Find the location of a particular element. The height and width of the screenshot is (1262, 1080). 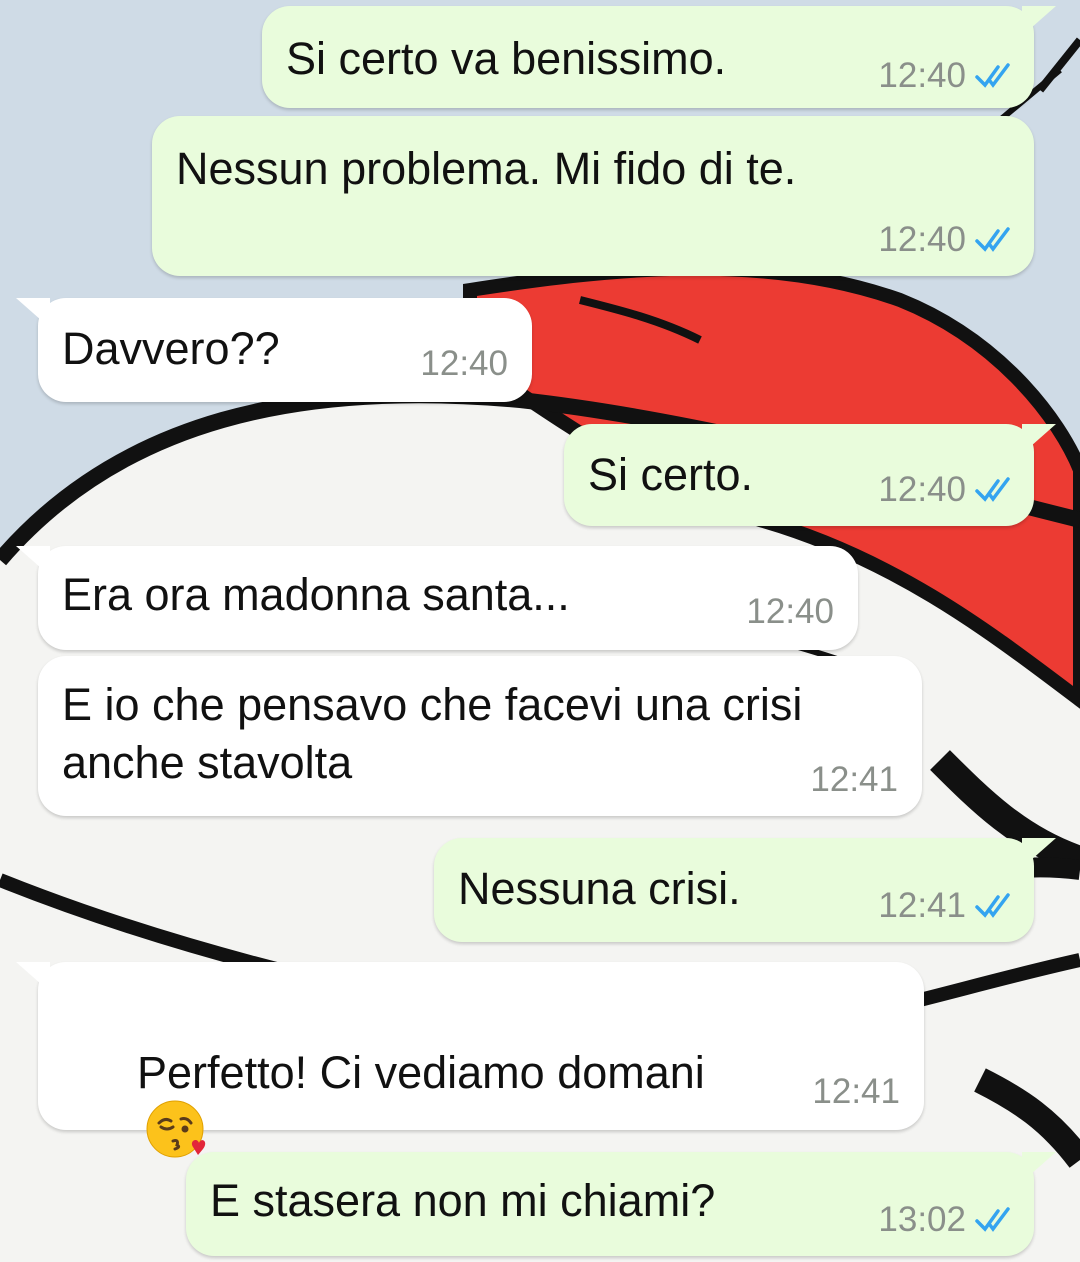

message-text: Nessuna crisi. is located at coordinates (599, 888).